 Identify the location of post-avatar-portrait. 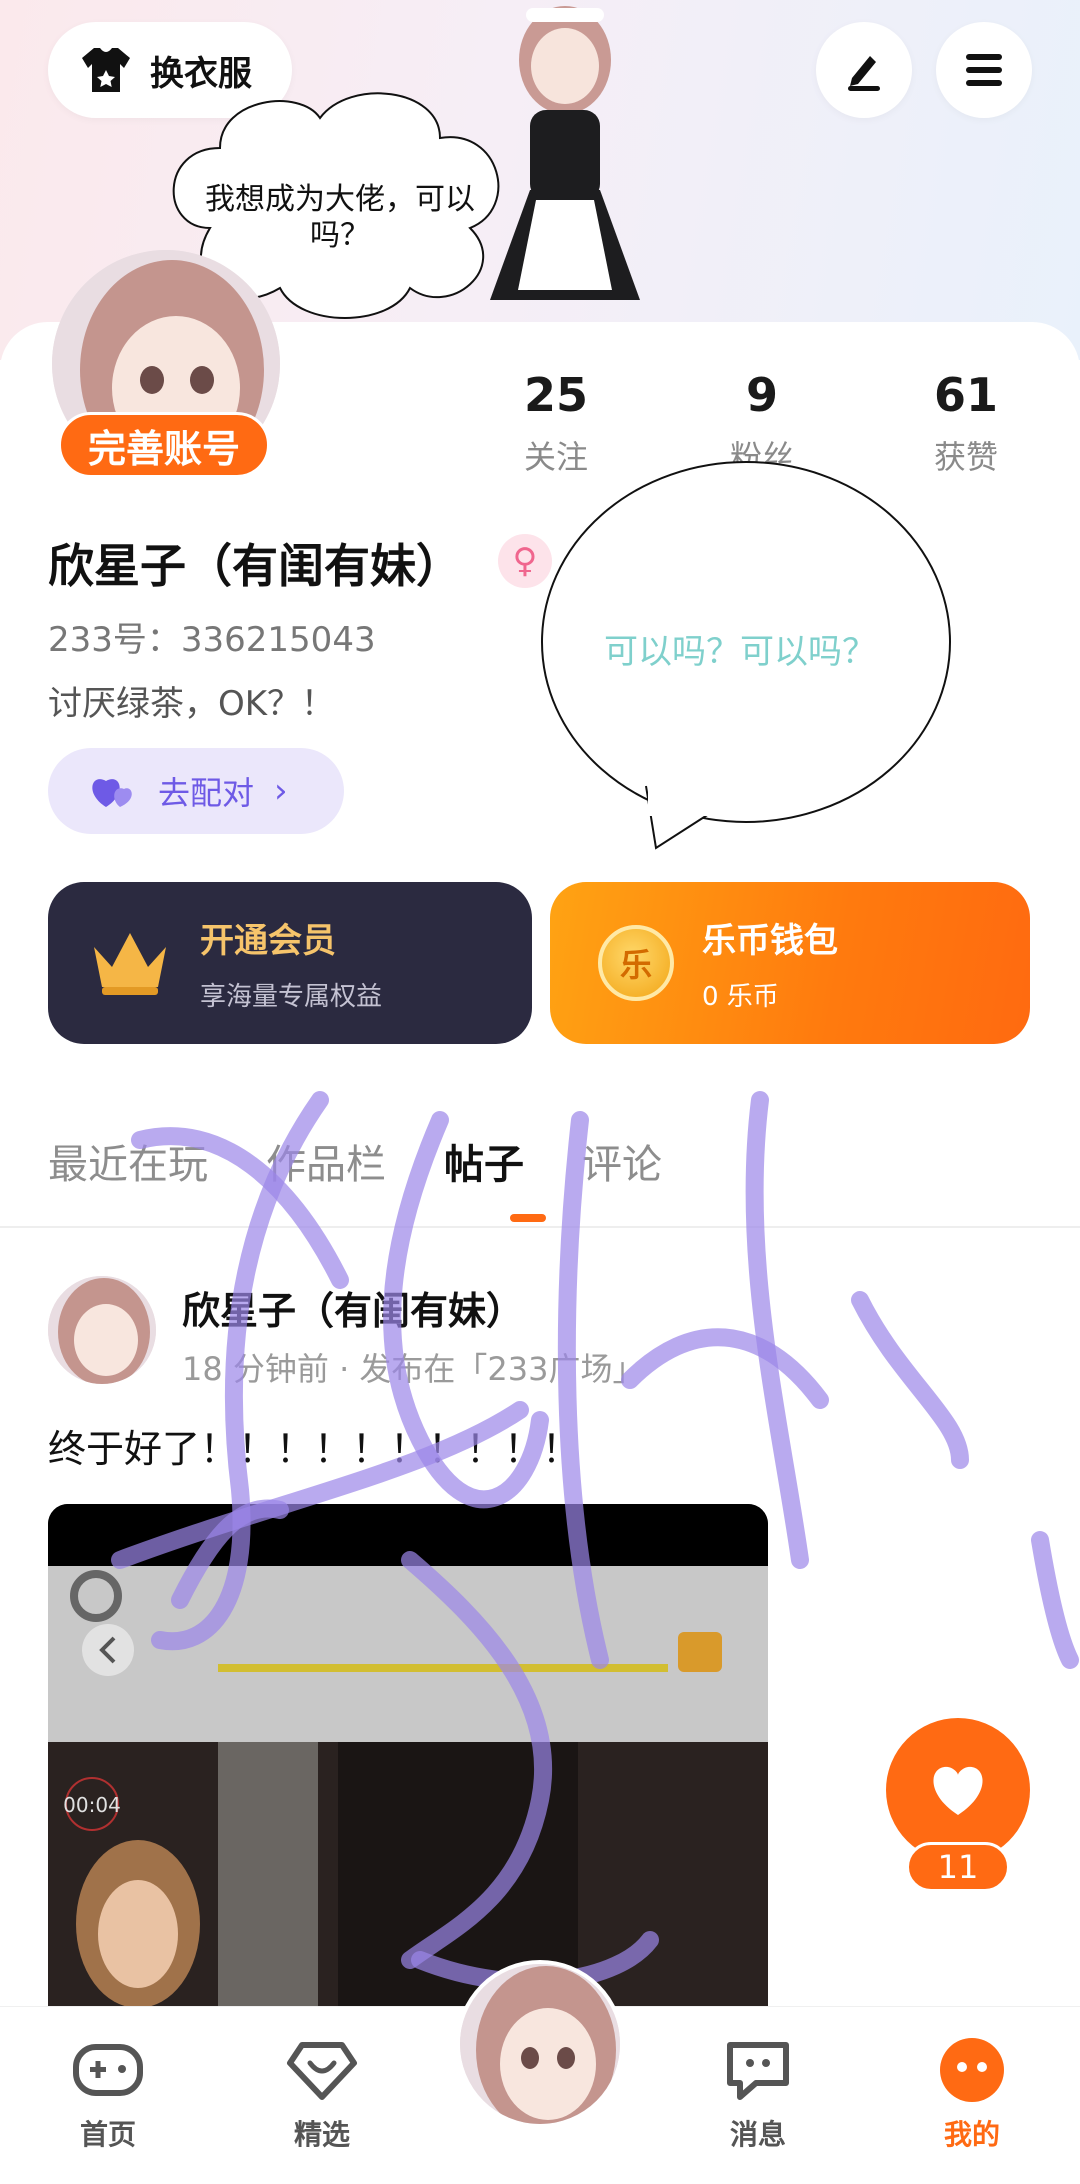
(102, 1330).